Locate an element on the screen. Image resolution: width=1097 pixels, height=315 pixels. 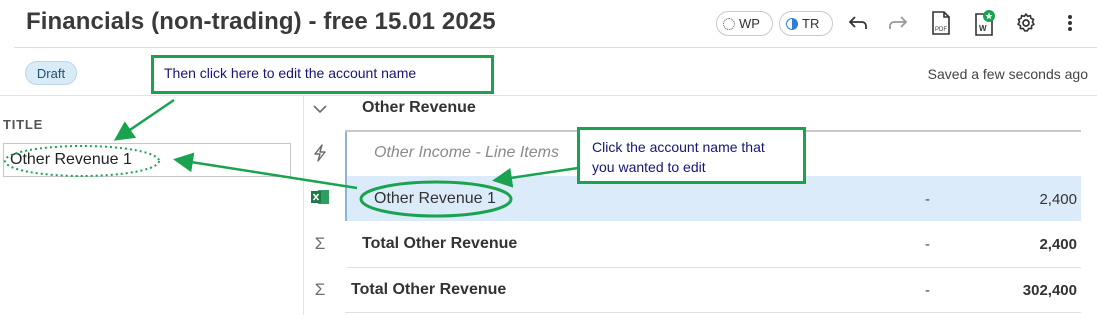
draft-status-badge: Draft is located at coordinates (51, 73).